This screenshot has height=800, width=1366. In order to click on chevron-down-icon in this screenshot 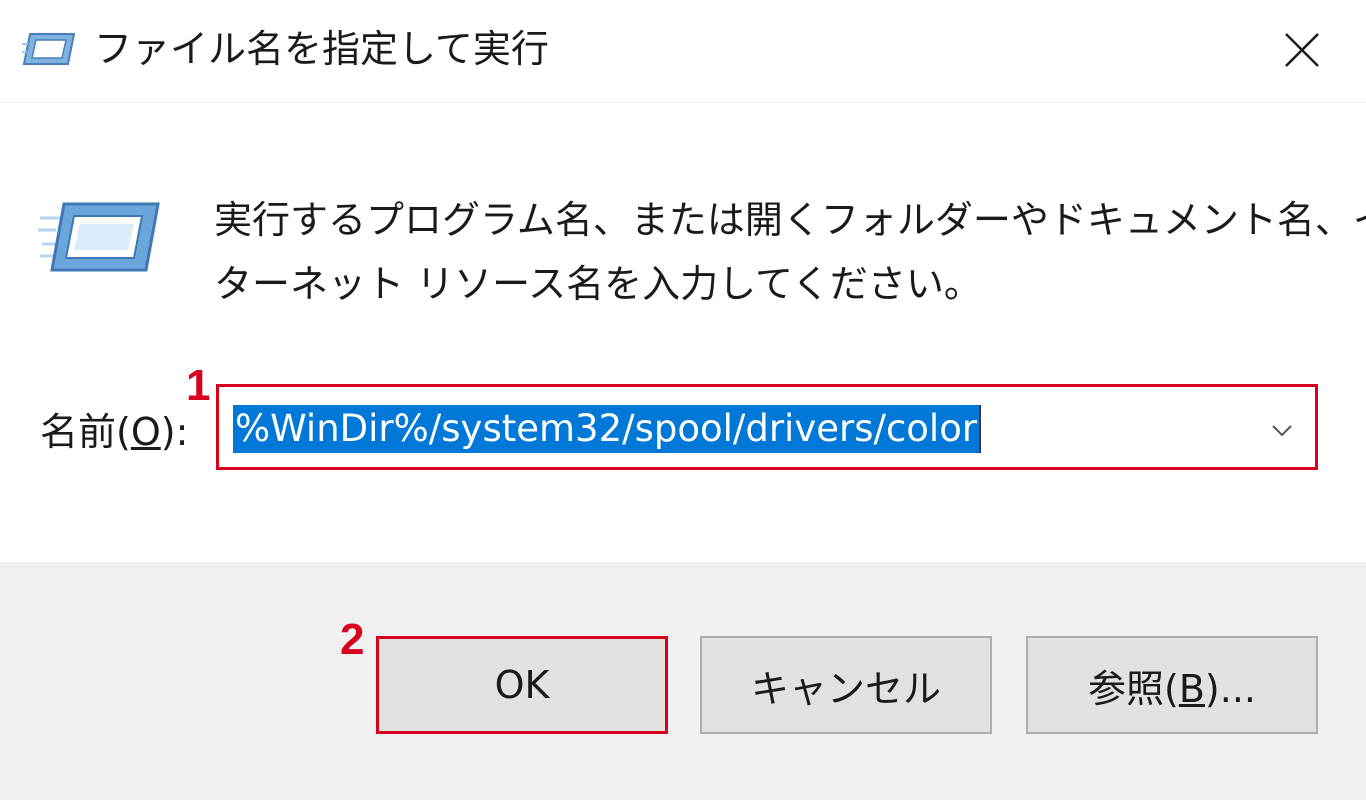, I will do `click(1282, 430)`.